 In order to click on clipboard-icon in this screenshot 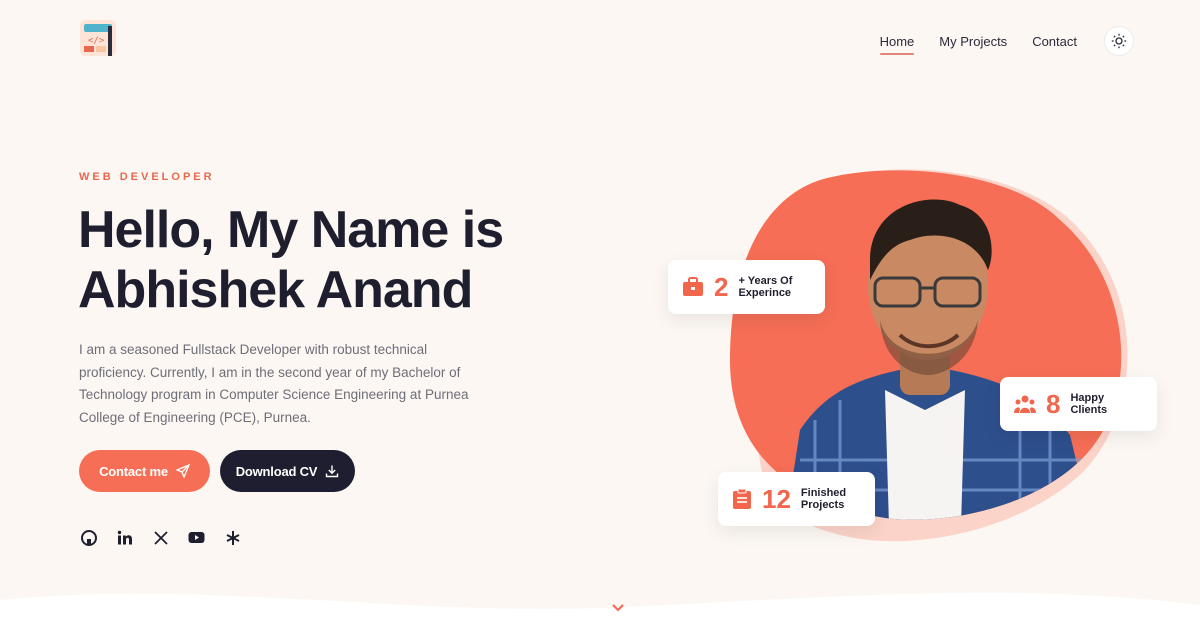, I will do `click(742, 498)`.